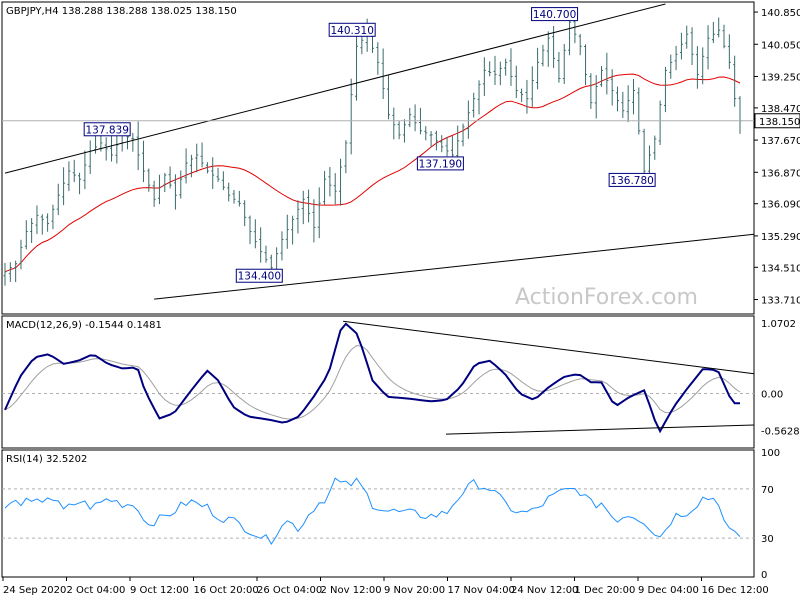  Describe the element at coordinates (481, 590) in the screenshot. I see `x-tick-label: 17 Nov 04:00` at that location.